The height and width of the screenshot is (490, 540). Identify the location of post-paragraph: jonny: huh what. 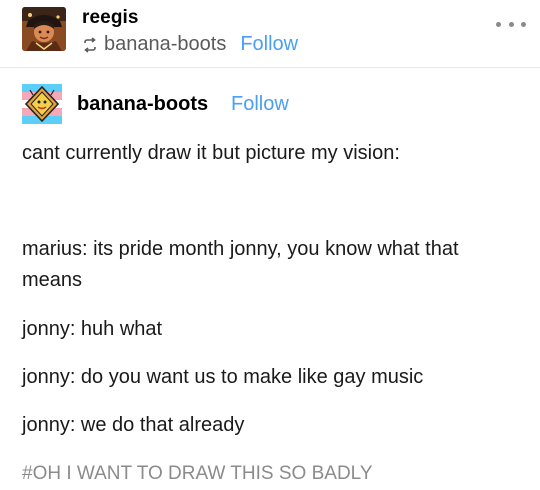
(92, 329).